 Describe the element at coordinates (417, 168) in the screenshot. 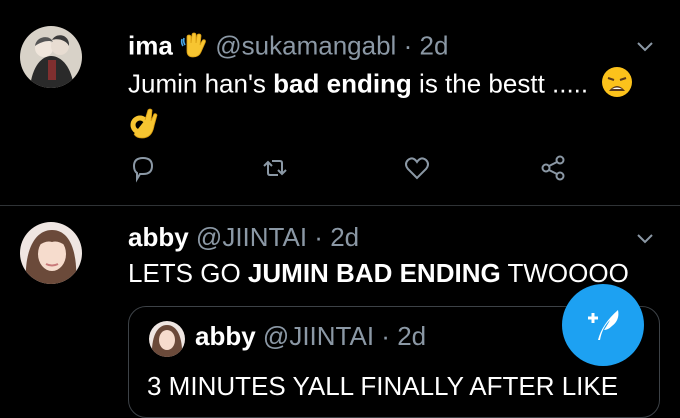

I see `like-icon` at that location.